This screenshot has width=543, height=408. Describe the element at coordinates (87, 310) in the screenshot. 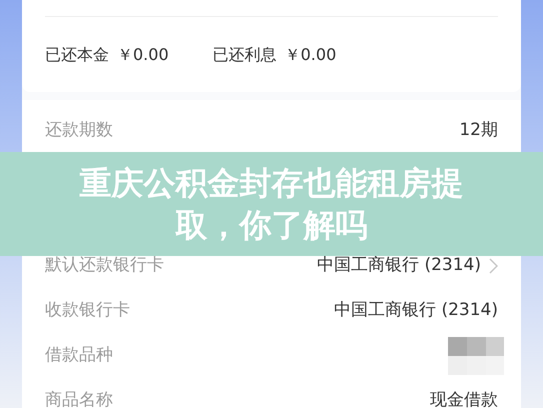

I see `row-label: 收款银行卡` at that location.